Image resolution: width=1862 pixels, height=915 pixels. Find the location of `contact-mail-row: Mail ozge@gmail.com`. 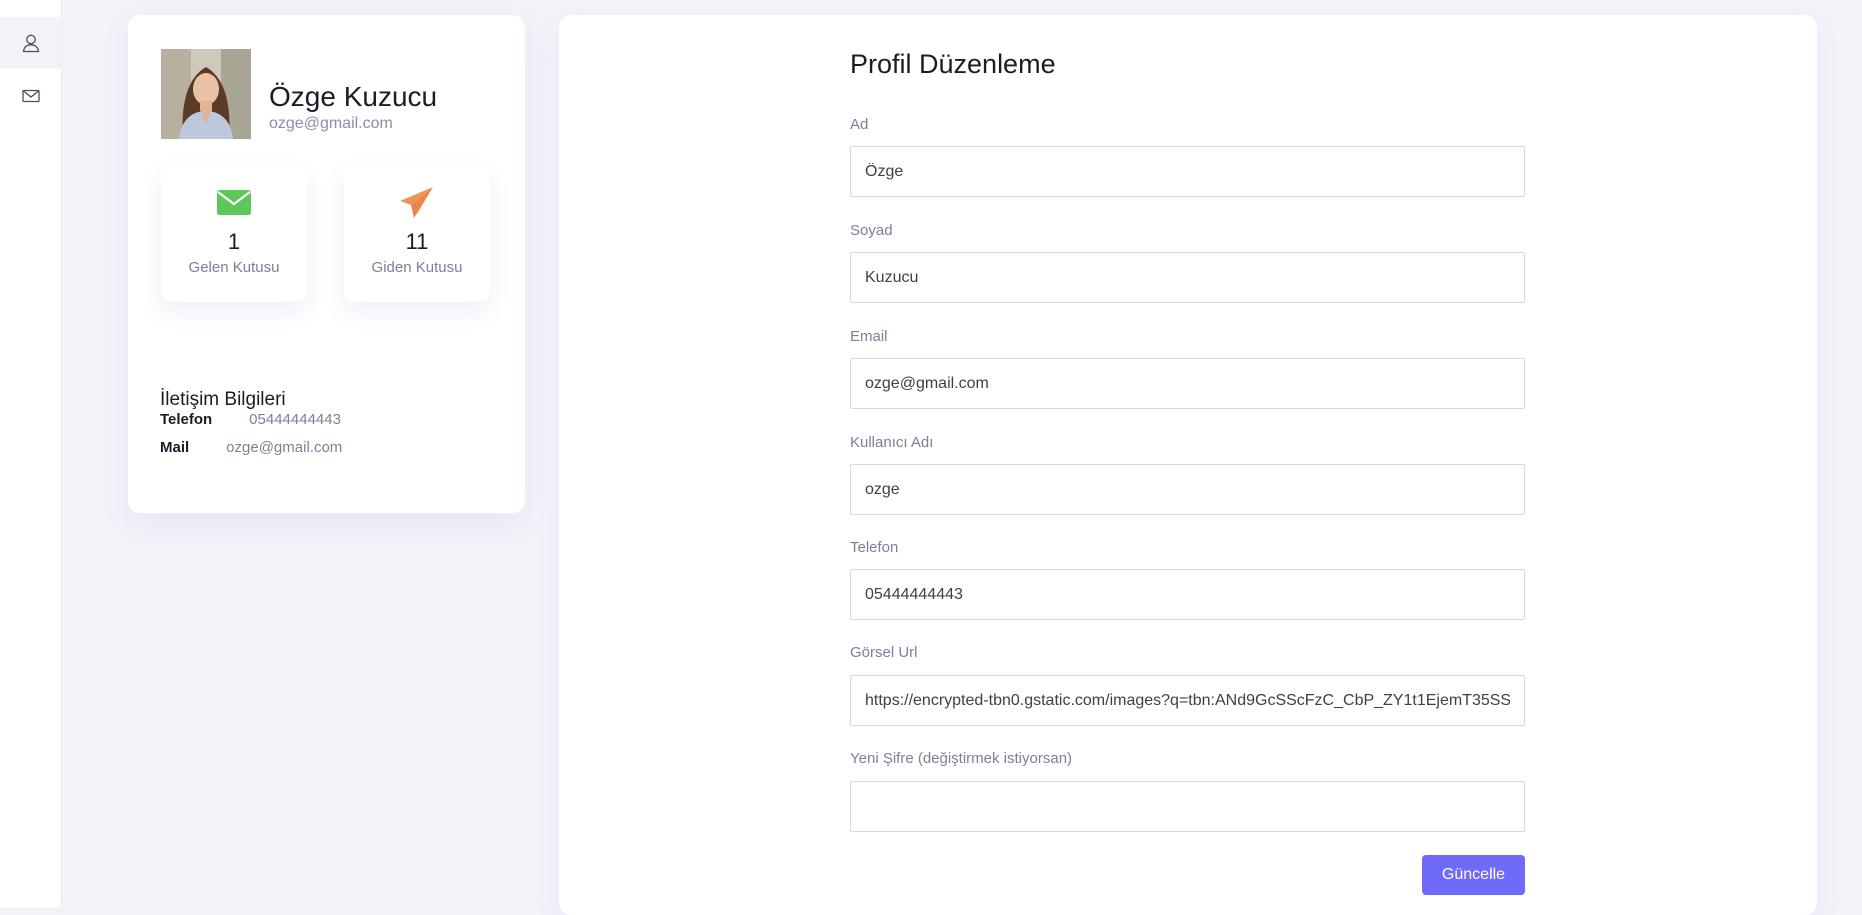

contact-mail-row: Mail ozge@gmail.com is located at coordinates (251, 447).